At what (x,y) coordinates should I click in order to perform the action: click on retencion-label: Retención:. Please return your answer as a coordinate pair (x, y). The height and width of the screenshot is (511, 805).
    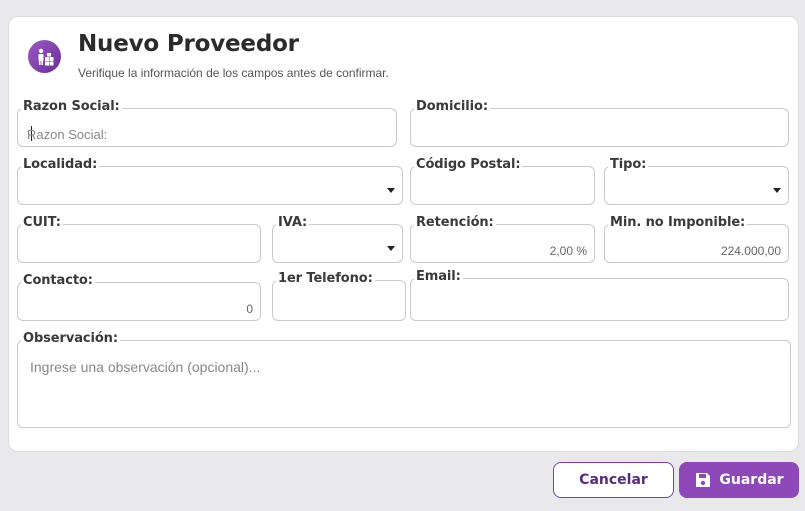
    Looking at the image, I should click on (455, 222).